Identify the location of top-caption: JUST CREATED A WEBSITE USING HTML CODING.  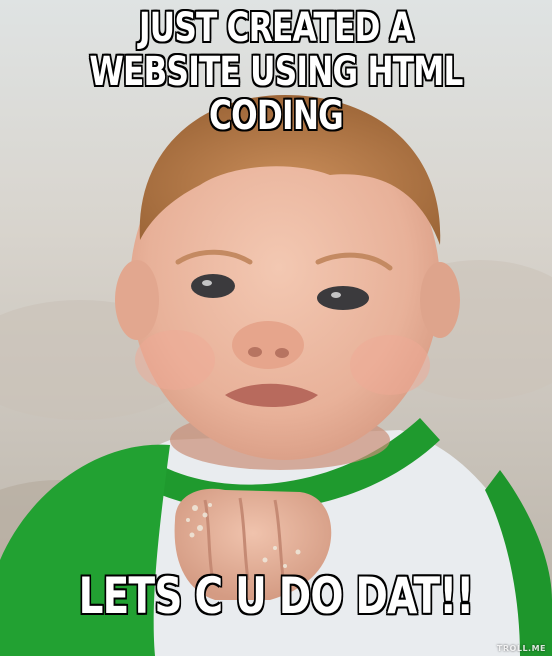
(276, 72).